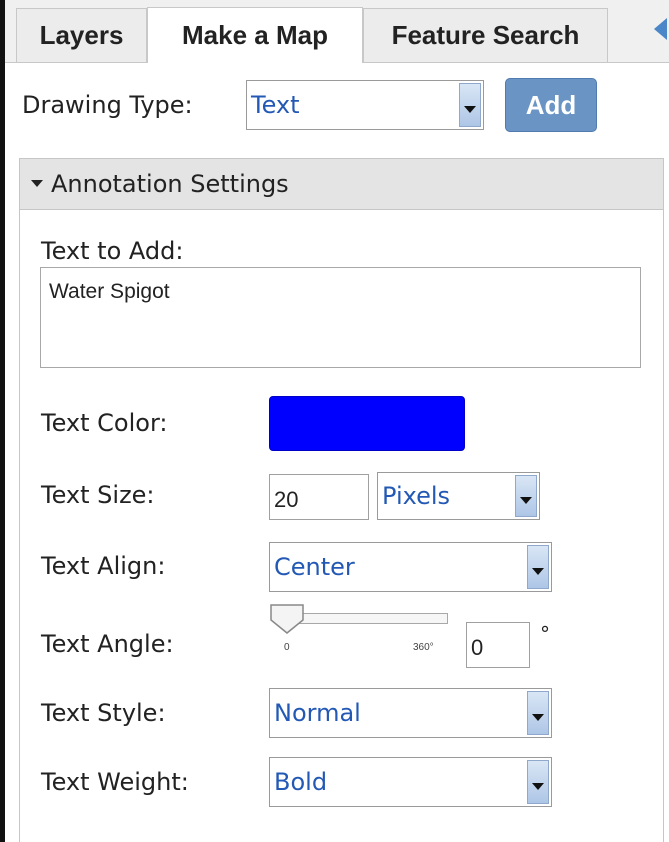 The height and width of the screenshot is (842, 669). What do you see at coordinates (317, 713) in the screenshot?
I see `text-style-value: Normal` at bounding box center [317, 713].